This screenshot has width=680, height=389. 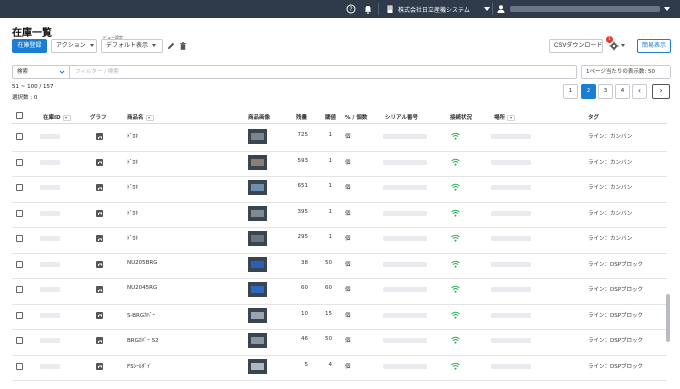 I want to click on scrollbar-thumb, so click(x=668, y=318).